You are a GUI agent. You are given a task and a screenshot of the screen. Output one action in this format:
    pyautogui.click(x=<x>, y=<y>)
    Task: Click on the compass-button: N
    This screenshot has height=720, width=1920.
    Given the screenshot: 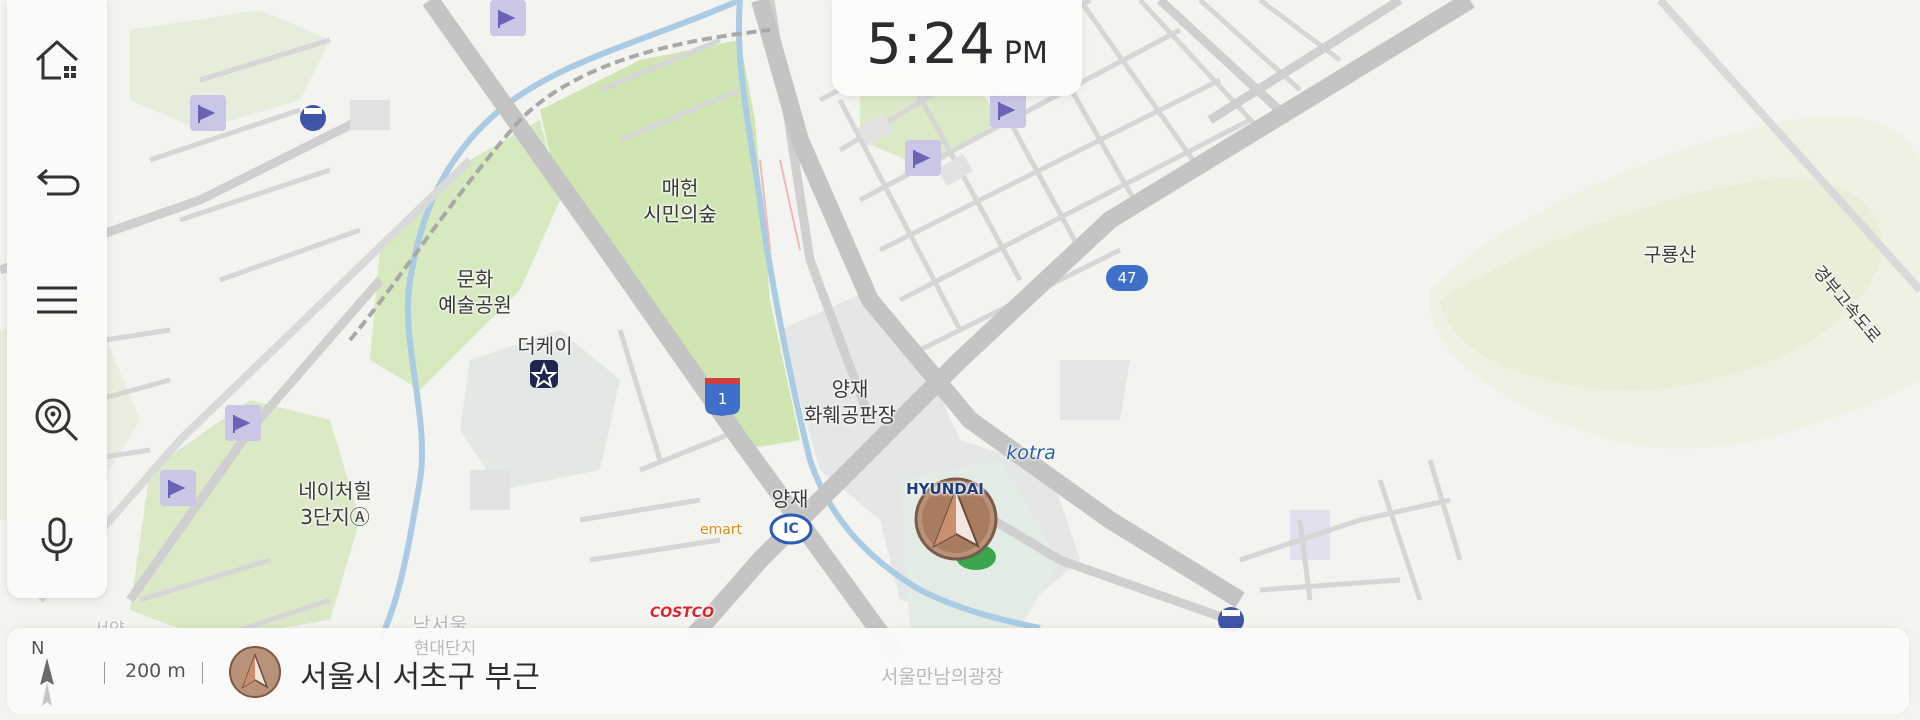 What is the action you would take?
    pyautogui.click(x=41, y=673)
    